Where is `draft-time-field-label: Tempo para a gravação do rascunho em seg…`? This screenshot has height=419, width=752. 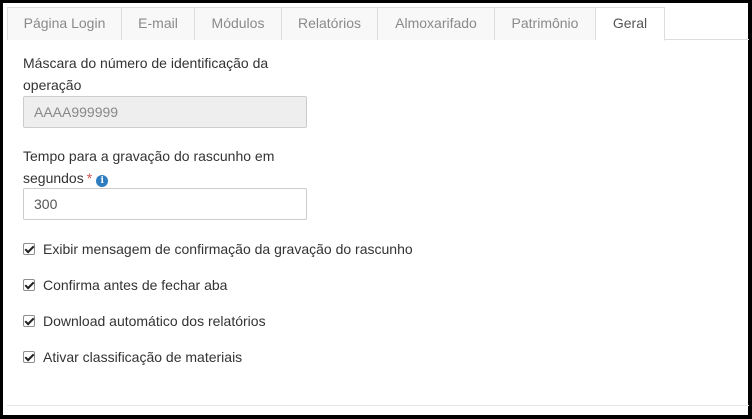
draft-time-field-label: Tempo para a gravação do rascunho em seg… is located at coordinates (168, 167).